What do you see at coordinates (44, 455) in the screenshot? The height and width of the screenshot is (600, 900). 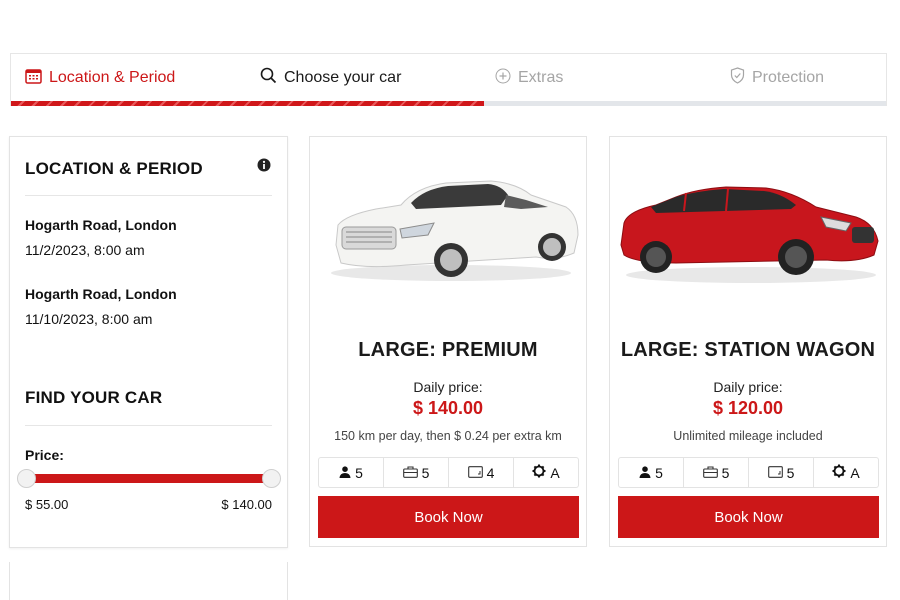 I see `price-filter-label: Price:` at bounding box center [44, 455].